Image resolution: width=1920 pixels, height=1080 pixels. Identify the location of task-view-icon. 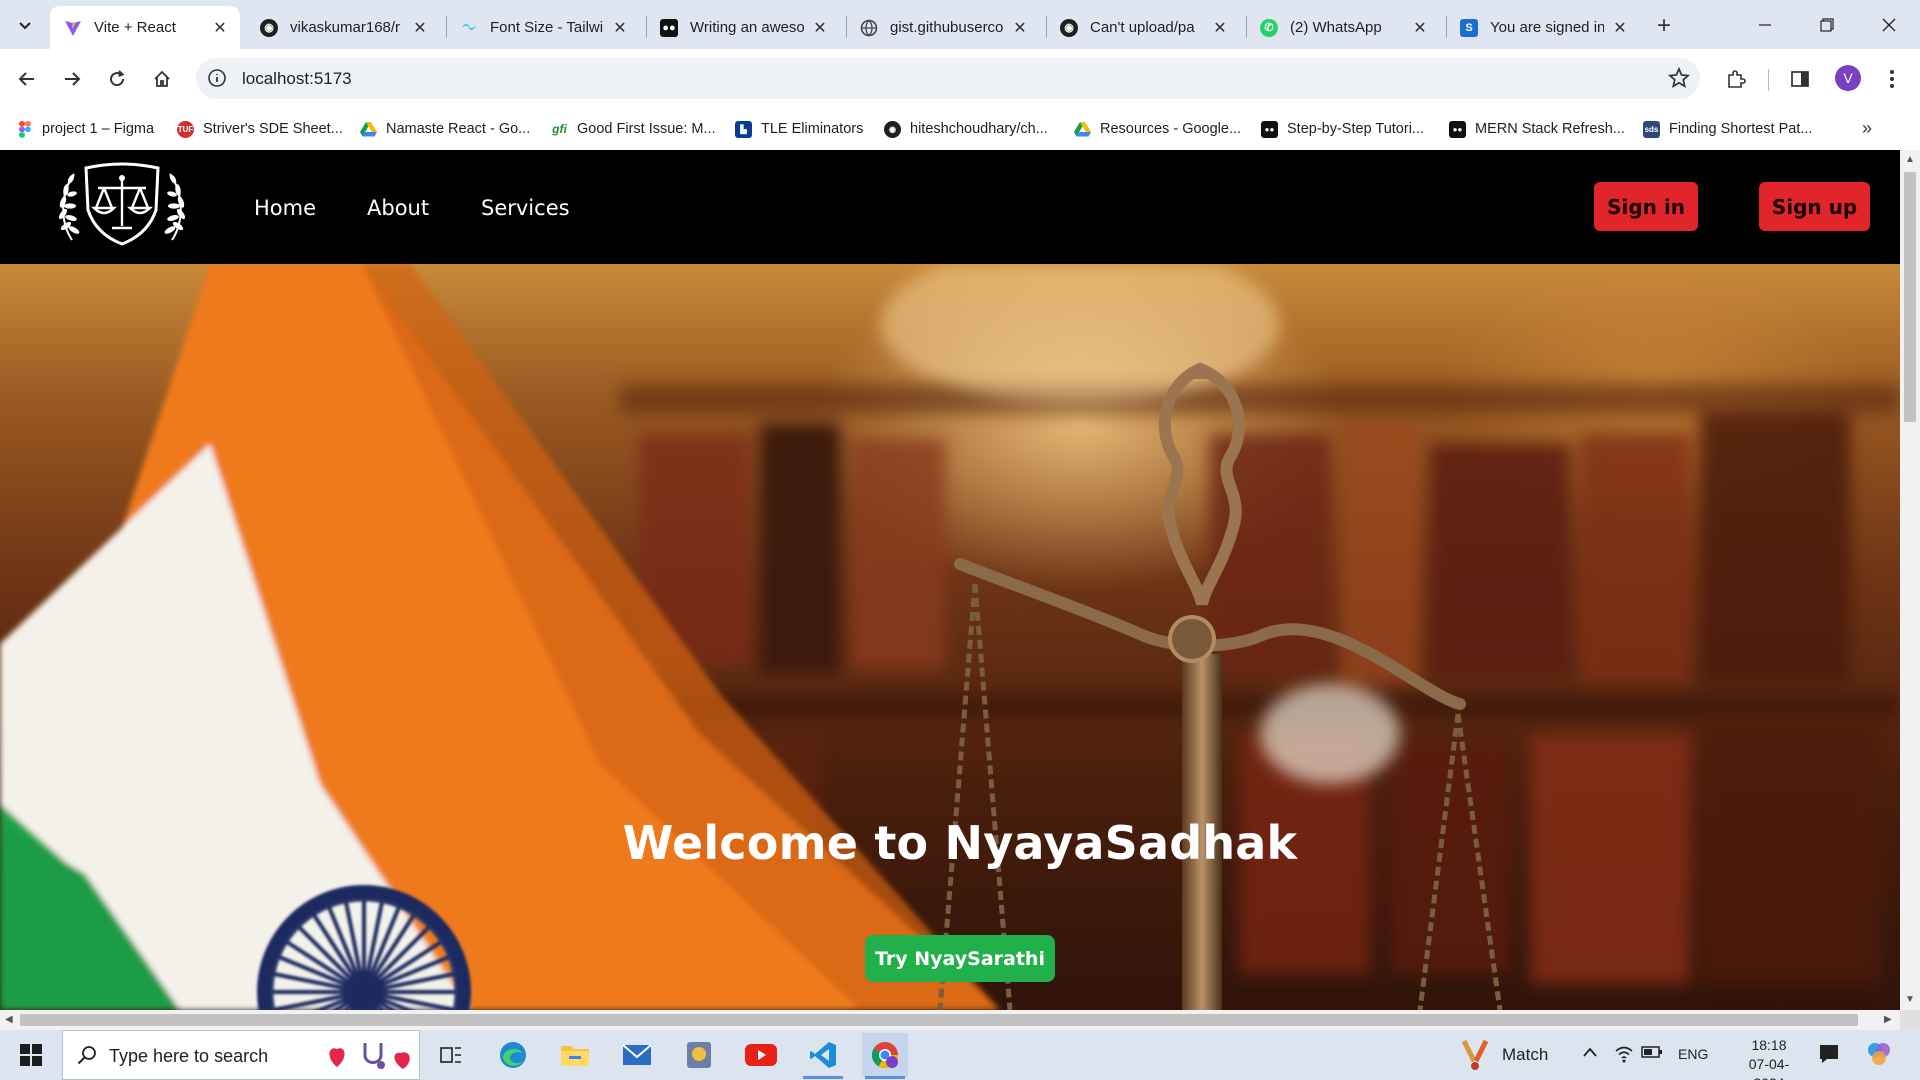
(450, 1055).